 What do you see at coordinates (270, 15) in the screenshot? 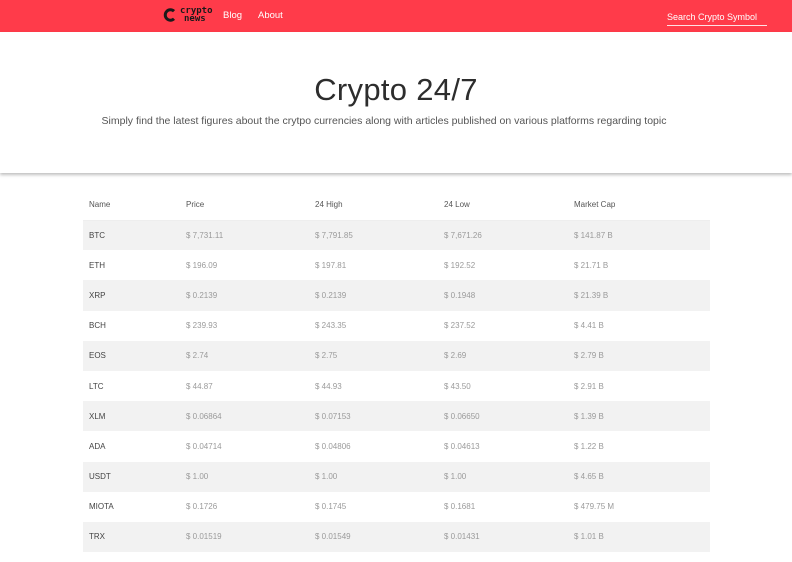
I see `nav-link-about: About` at bounding box center [270, 15].